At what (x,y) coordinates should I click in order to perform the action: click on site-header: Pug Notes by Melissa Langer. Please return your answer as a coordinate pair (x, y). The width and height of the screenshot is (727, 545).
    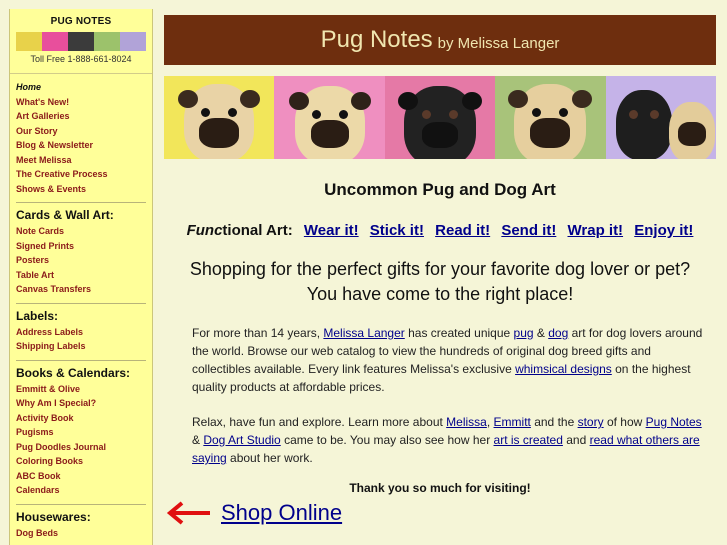
    Looking at the image, I should click on (440, 40).